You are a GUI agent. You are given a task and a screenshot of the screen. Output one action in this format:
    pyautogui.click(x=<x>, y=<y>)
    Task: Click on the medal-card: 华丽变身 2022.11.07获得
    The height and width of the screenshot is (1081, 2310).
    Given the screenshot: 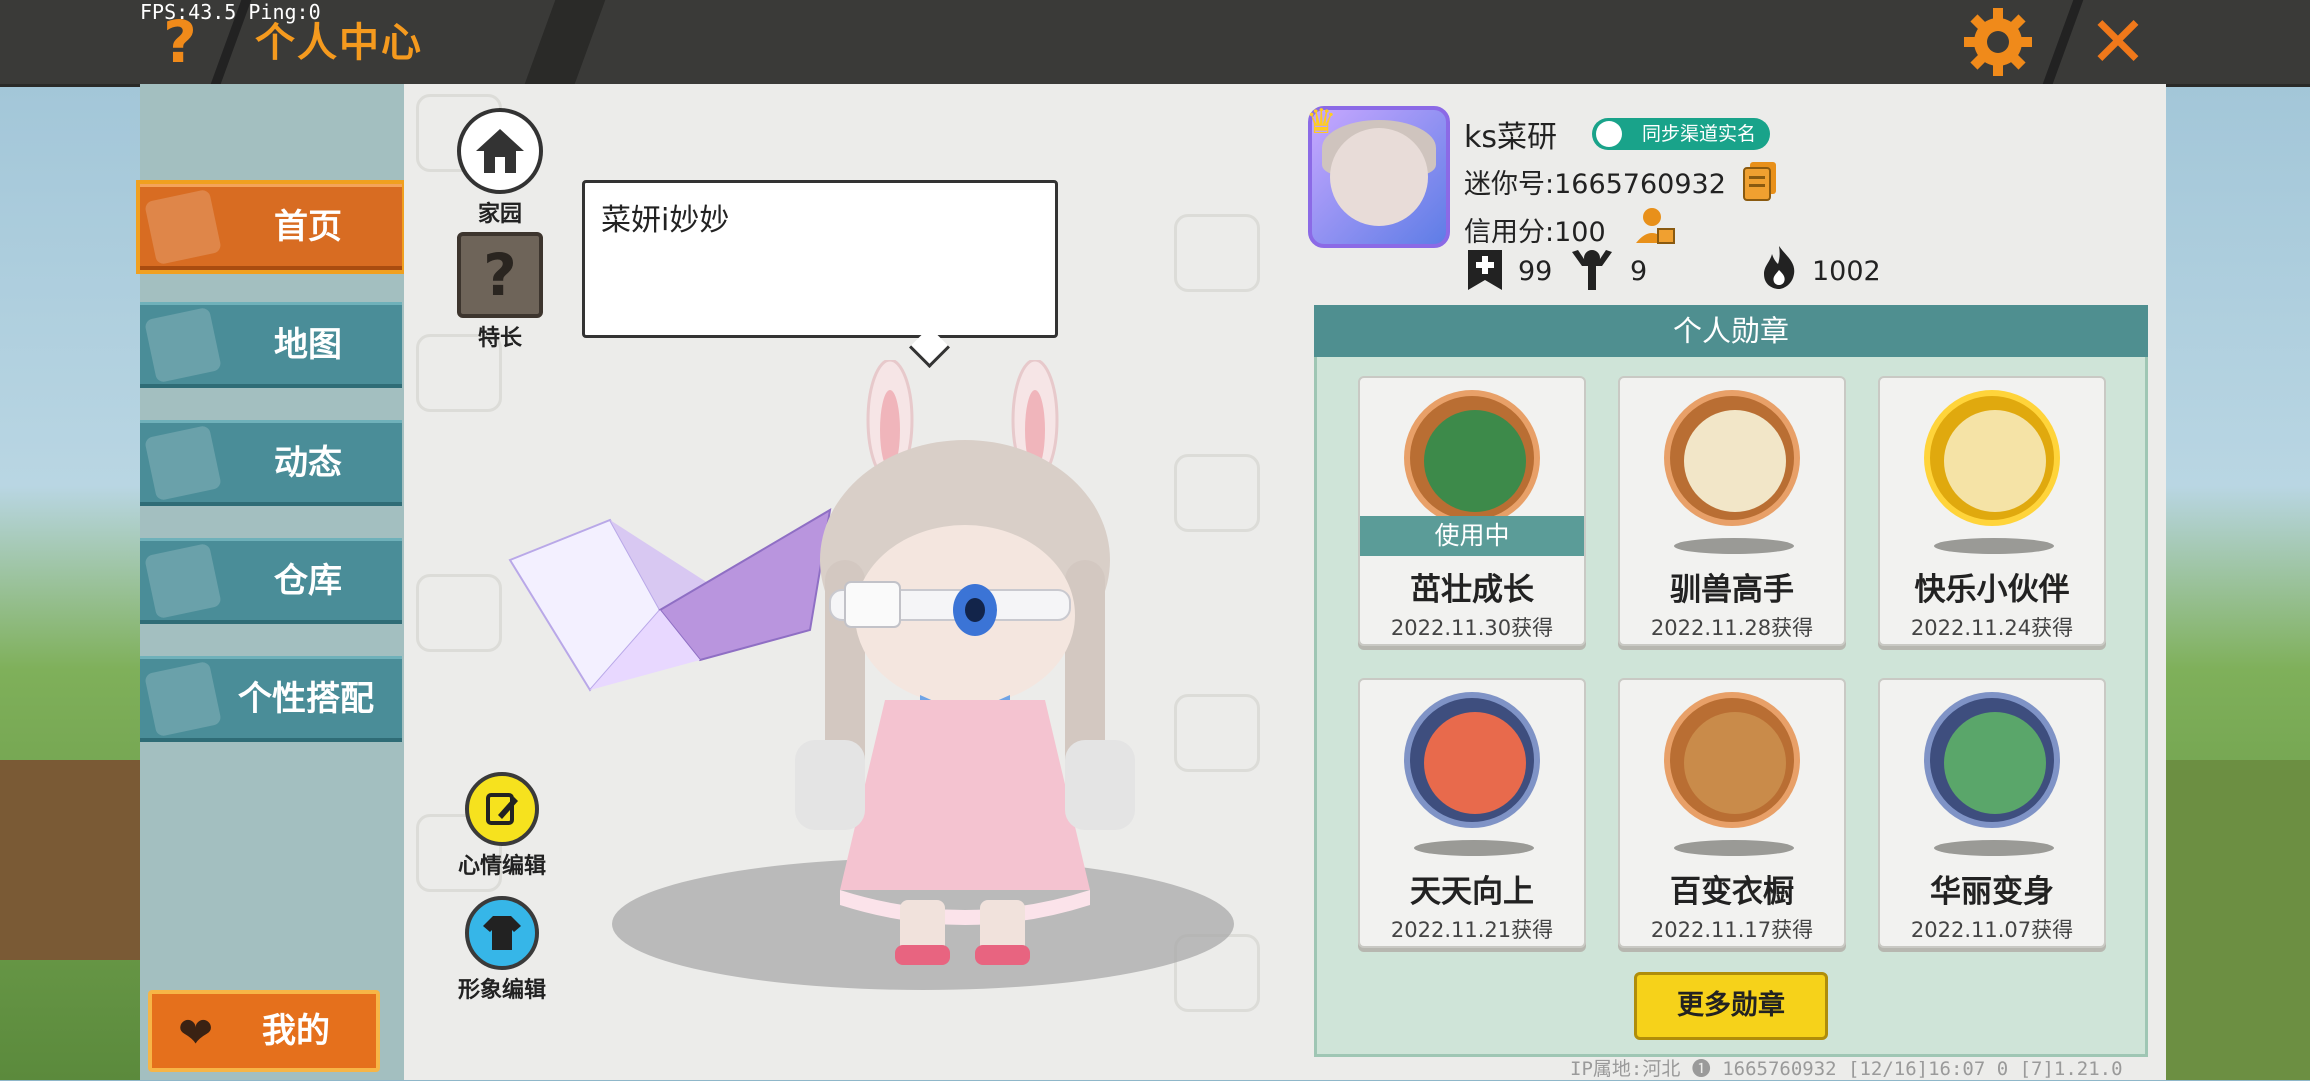 What is the action you would take?
    pyautogui.click(x=1992, y=813)
    